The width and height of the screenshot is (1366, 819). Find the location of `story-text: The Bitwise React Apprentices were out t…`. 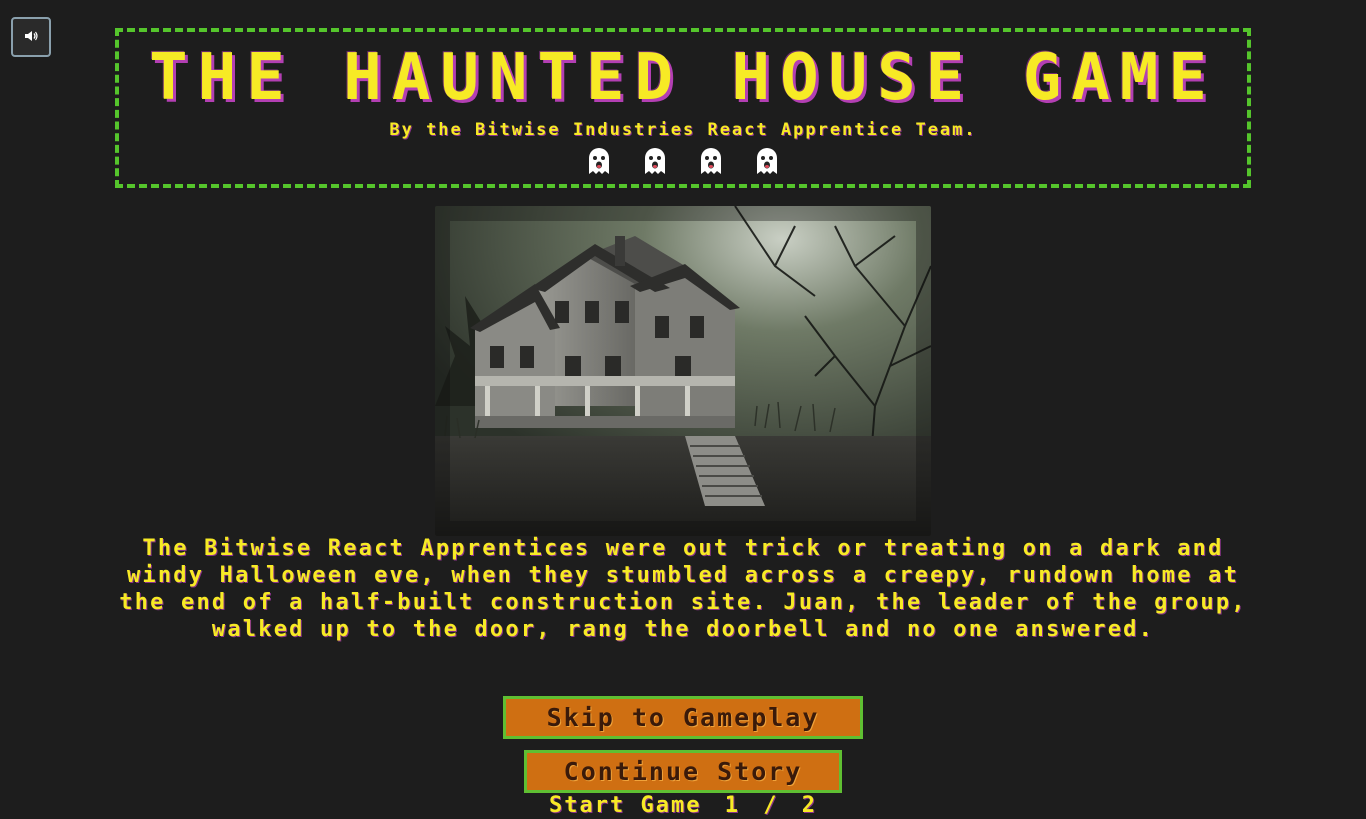

story-text: The Bitwise React Apprentices were out t… is located at coordinates (683, 589).